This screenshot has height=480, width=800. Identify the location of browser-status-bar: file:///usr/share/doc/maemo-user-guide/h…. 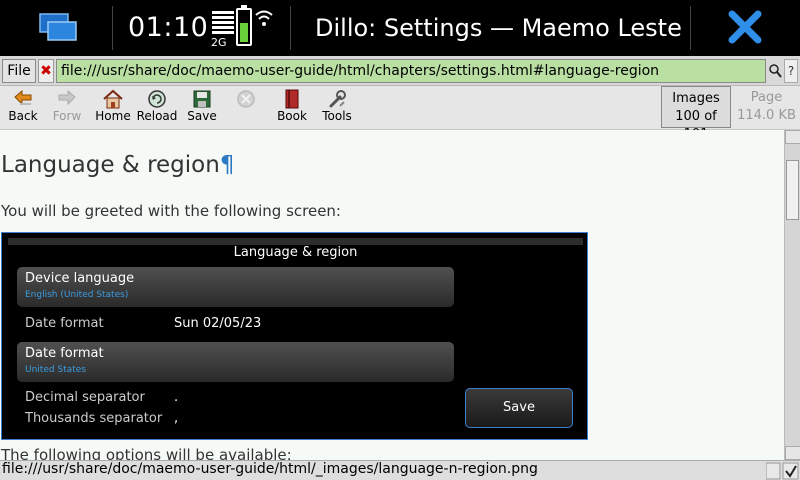
(400, 470).